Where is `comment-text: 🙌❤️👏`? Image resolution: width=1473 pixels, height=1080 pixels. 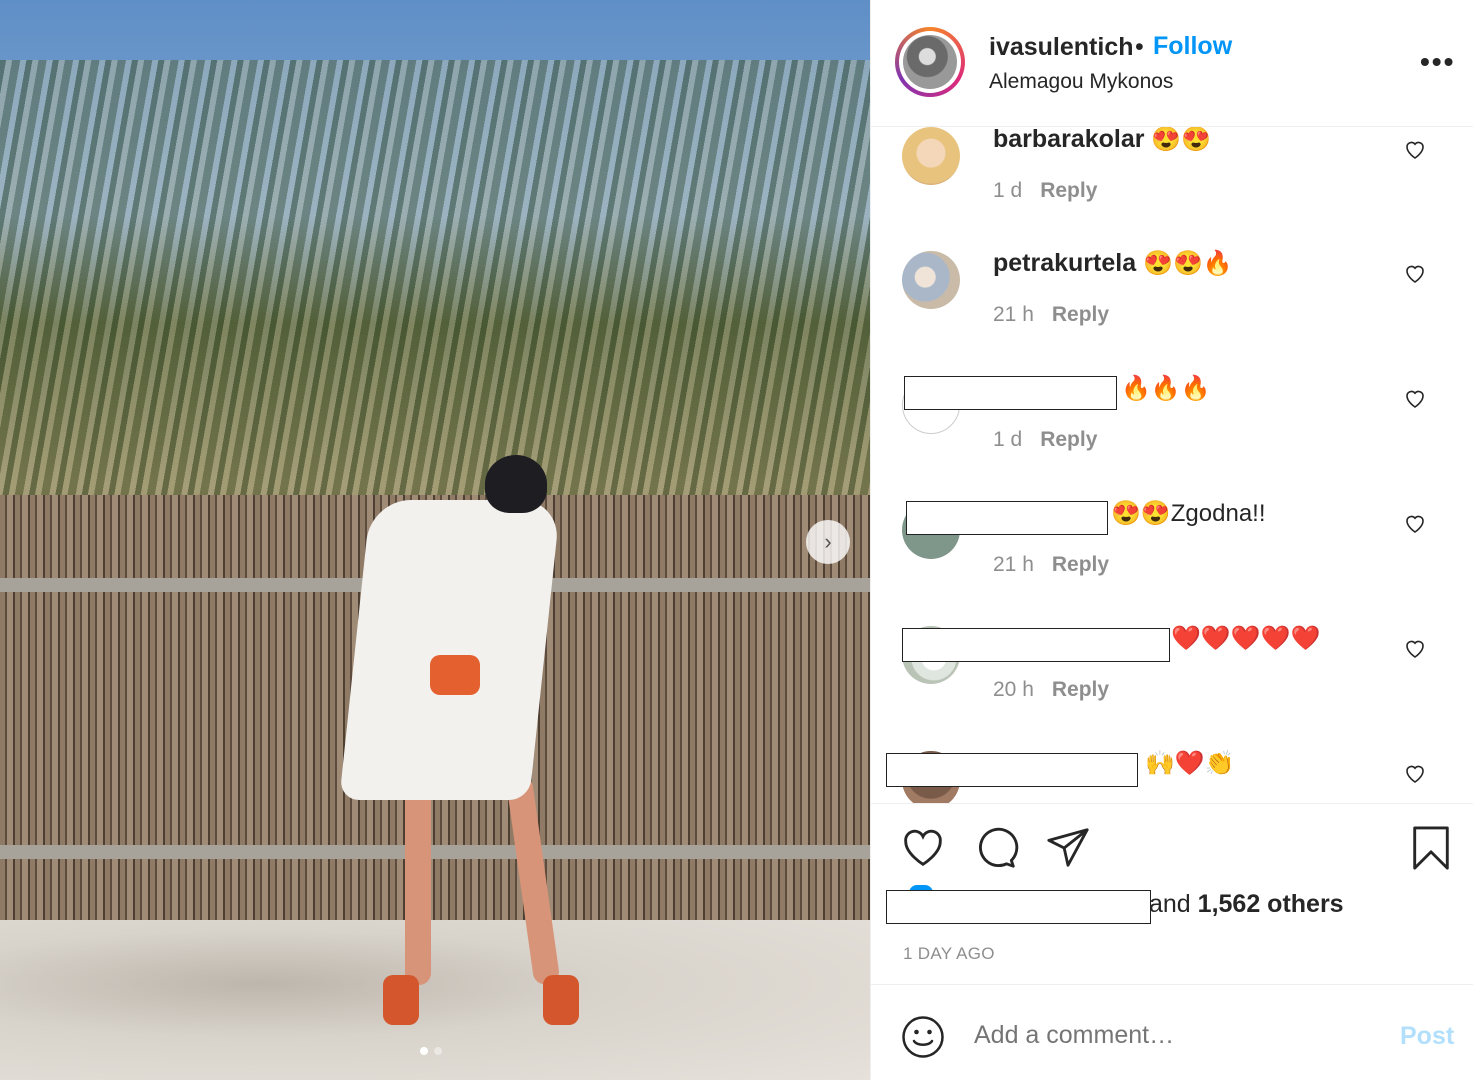
comment-text: 🙌❤️👏 is located at coordinates (1190, 763).